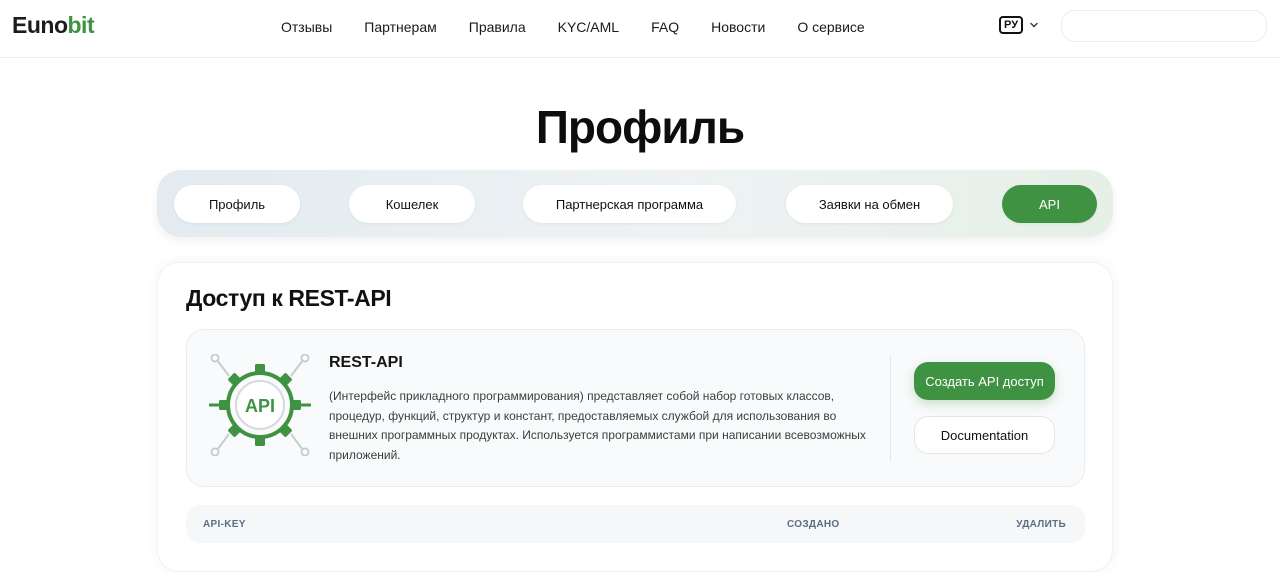 This screenshot has width=1280, height=572. I want to click on nav-link-kyc-aml: KYC/AML, so click(588, 27).